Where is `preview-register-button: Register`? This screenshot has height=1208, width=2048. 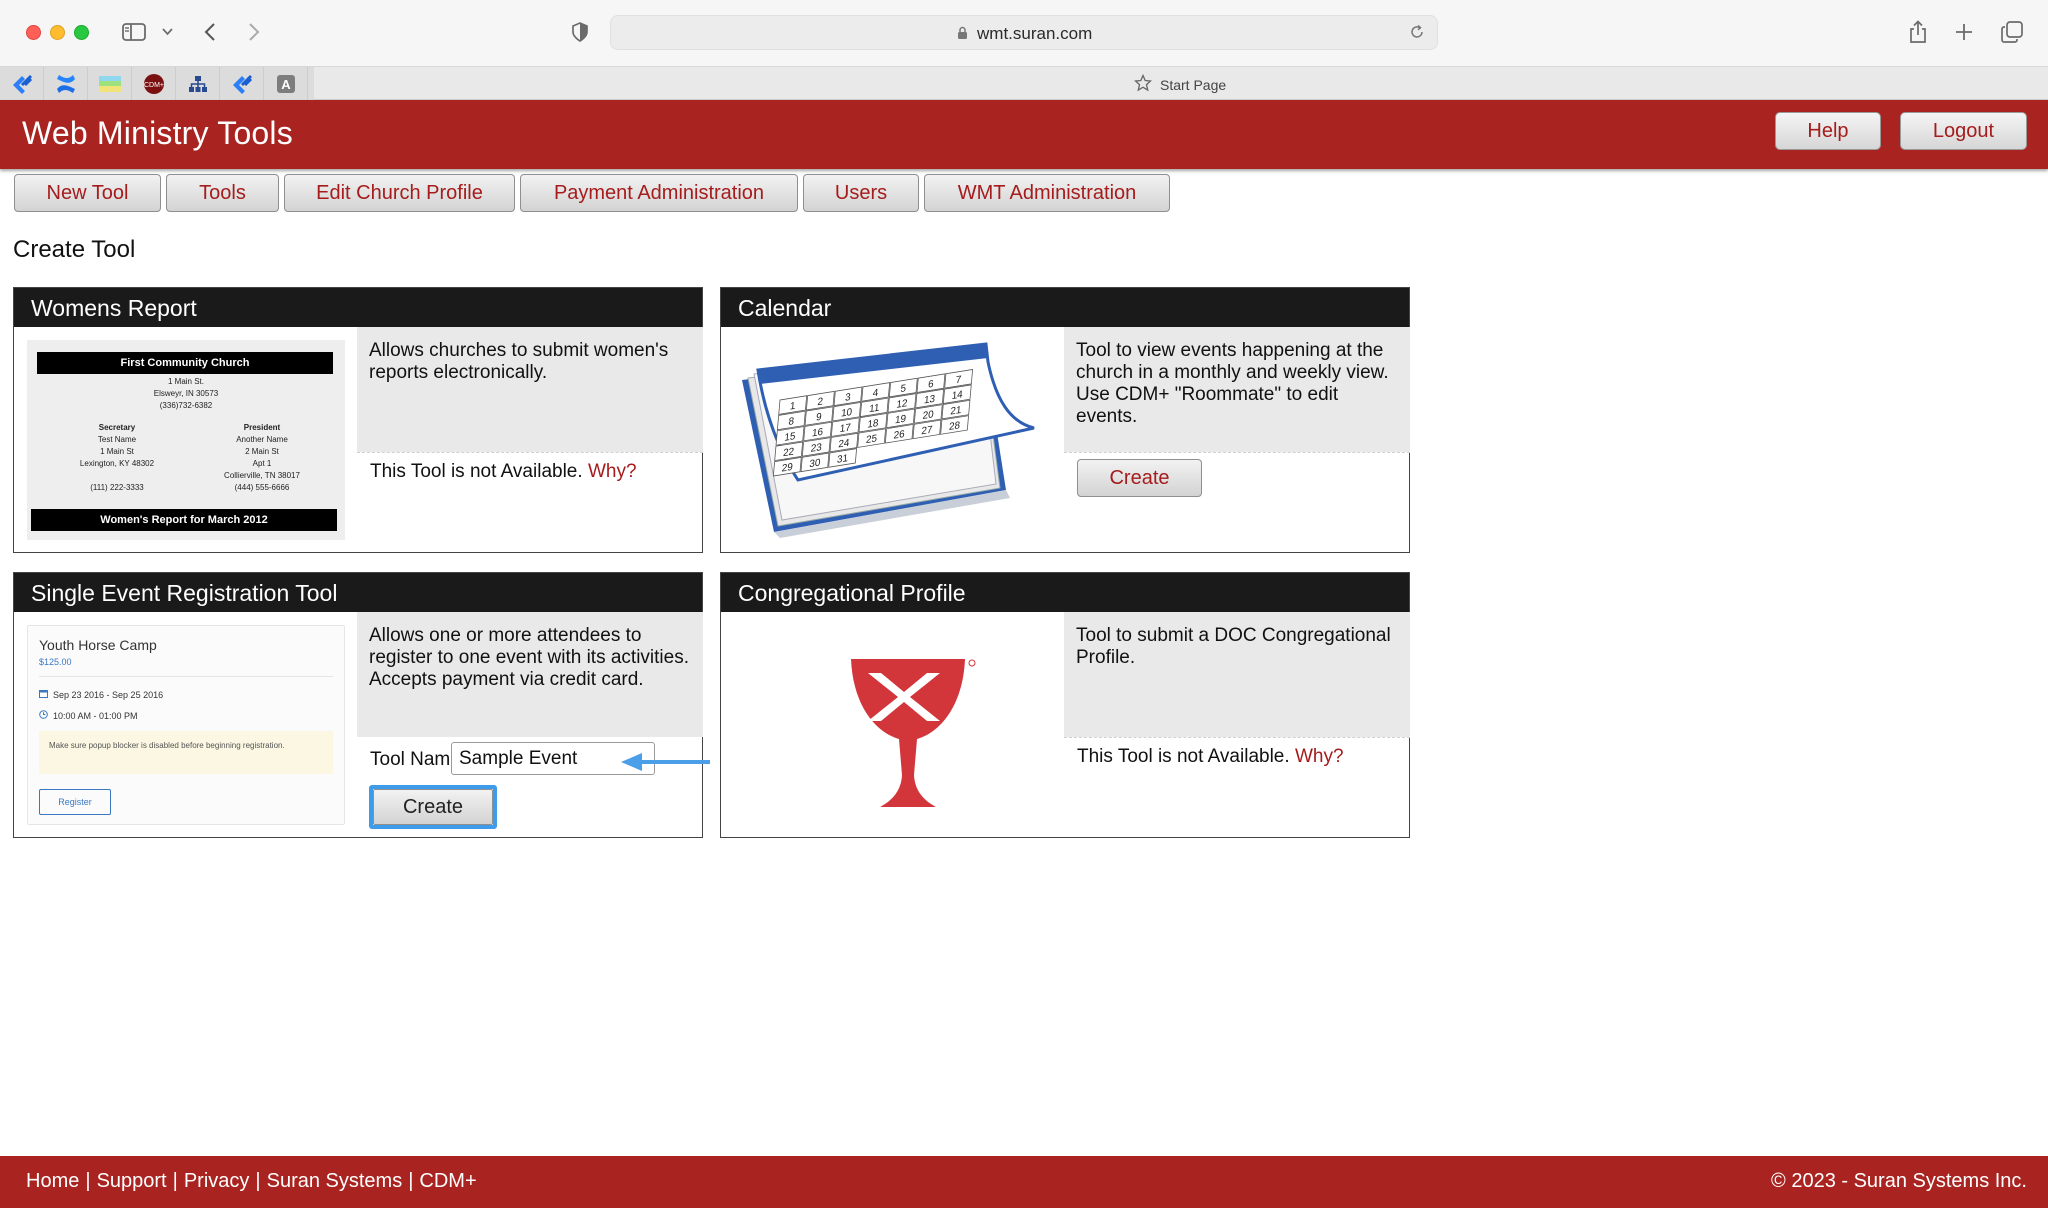 preview-register-button: Register is located at coordinates (75, 802).